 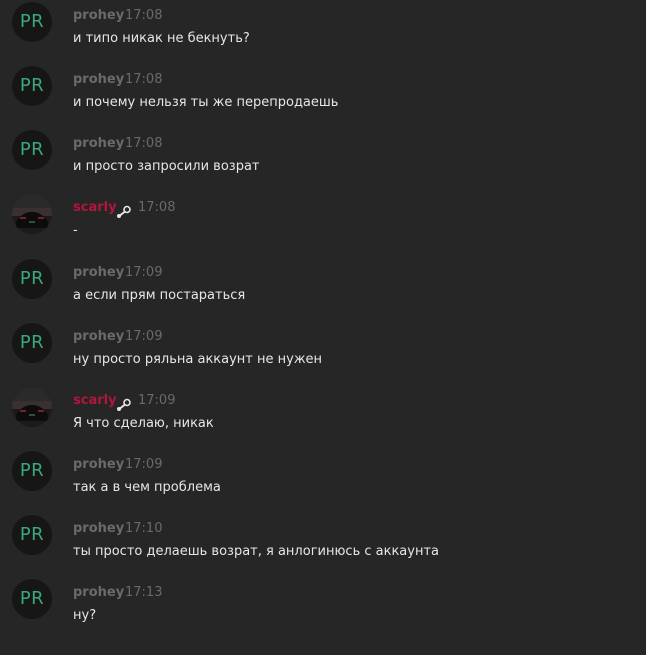 What do you see at coordinates (166, 166) in the screenshot?
I see `message-text: и просто запросили возрат` at bounding box center [166, 166].